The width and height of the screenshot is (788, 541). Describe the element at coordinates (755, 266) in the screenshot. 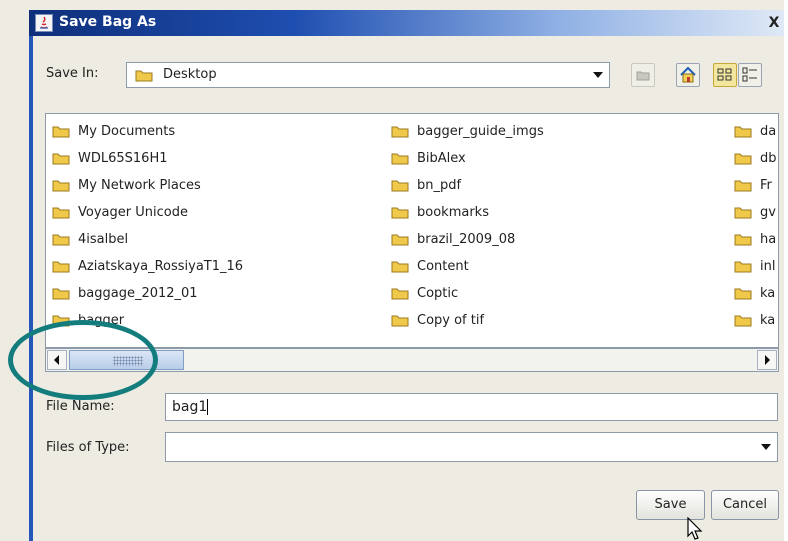

I see `list-item: inl` at that location.